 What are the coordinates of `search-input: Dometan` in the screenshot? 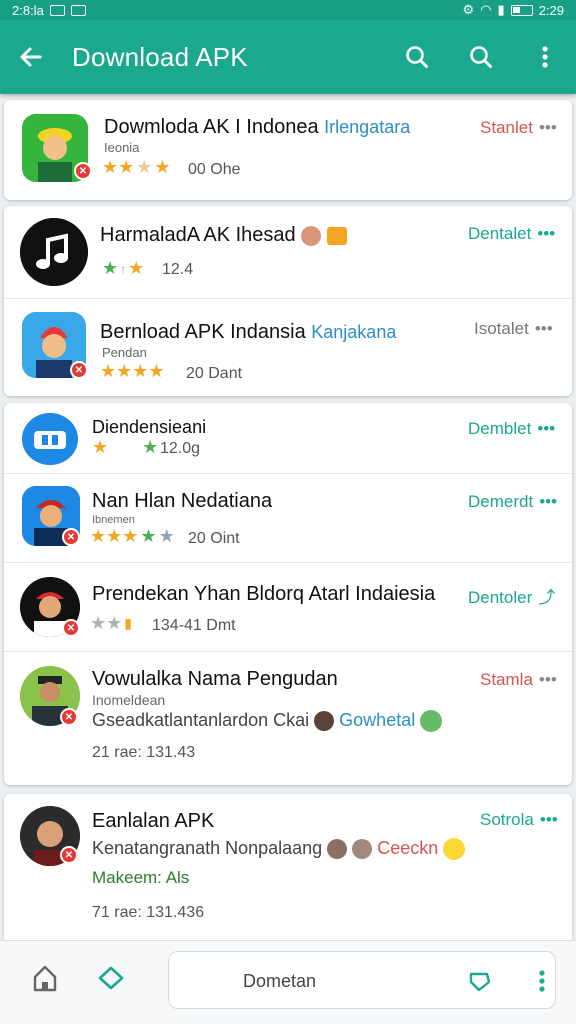 It's located at (362, 980).